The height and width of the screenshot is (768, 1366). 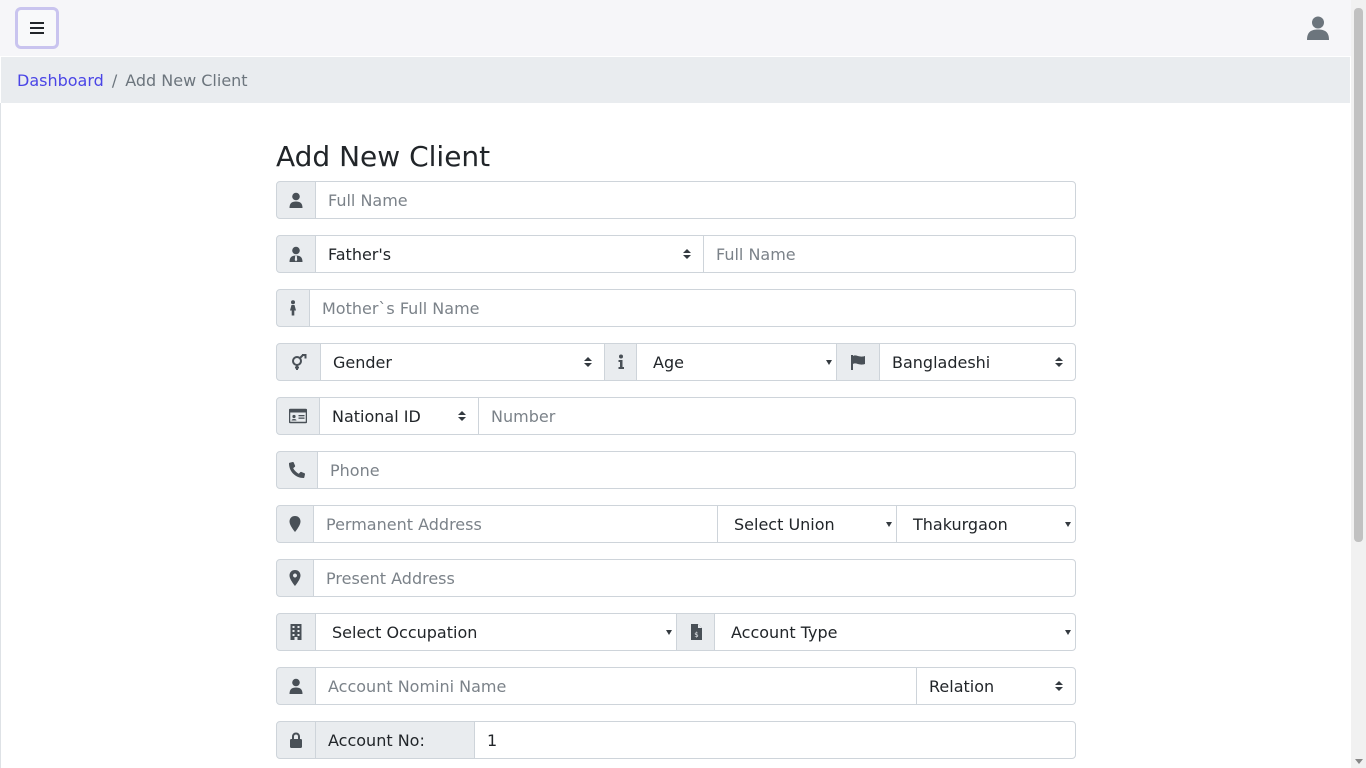 What do you see at coordinates (889, 254) in the screenshot?
I see `guardian-name-input: Full Name` at bounding box center [889, 254].